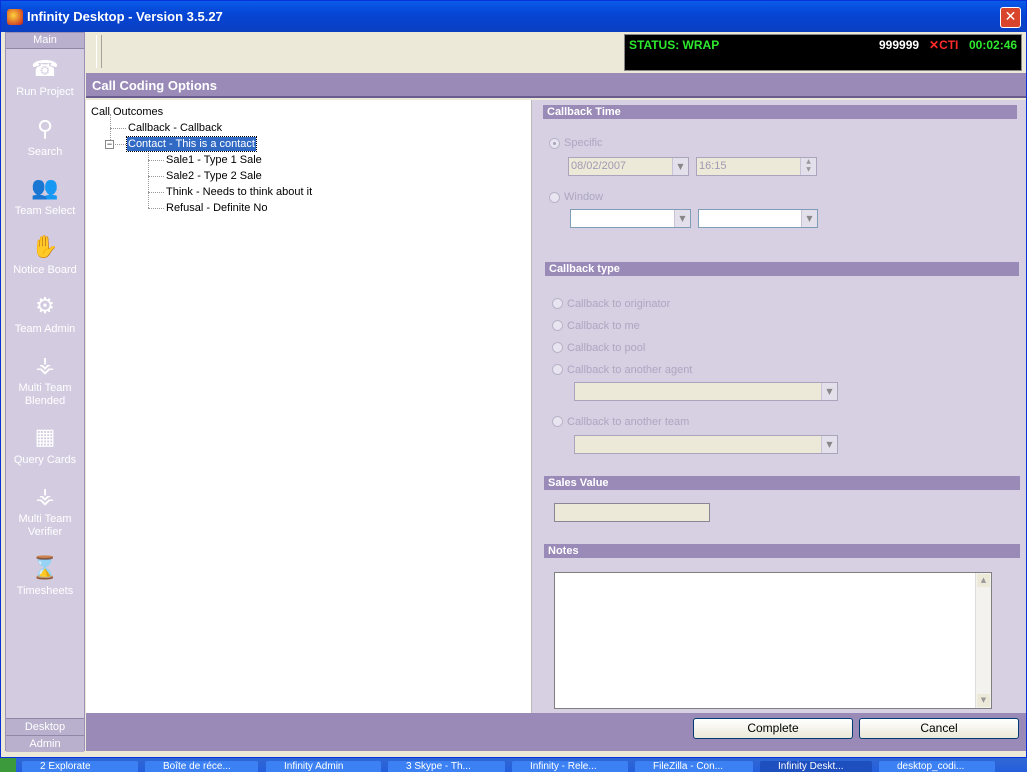  I want to click on tree-root: Call Outcomes, so click(127, 112).